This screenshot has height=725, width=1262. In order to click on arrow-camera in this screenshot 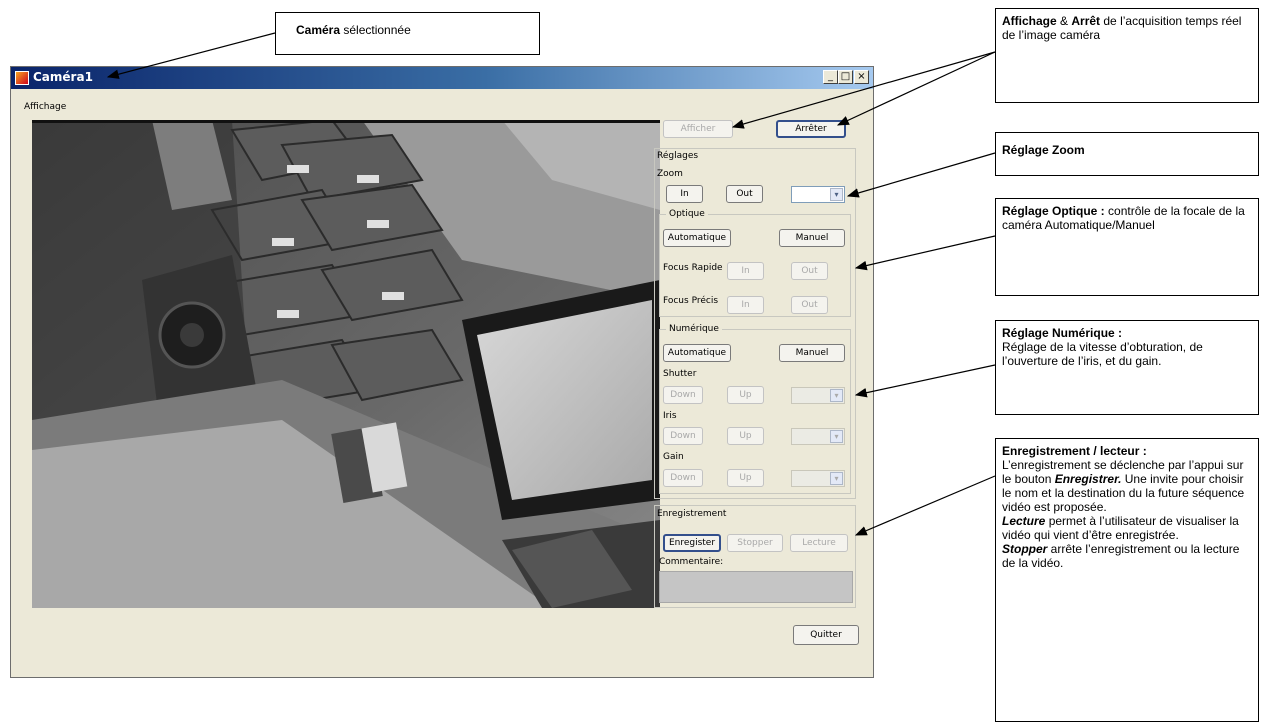, I will do `click(191, 55)`.